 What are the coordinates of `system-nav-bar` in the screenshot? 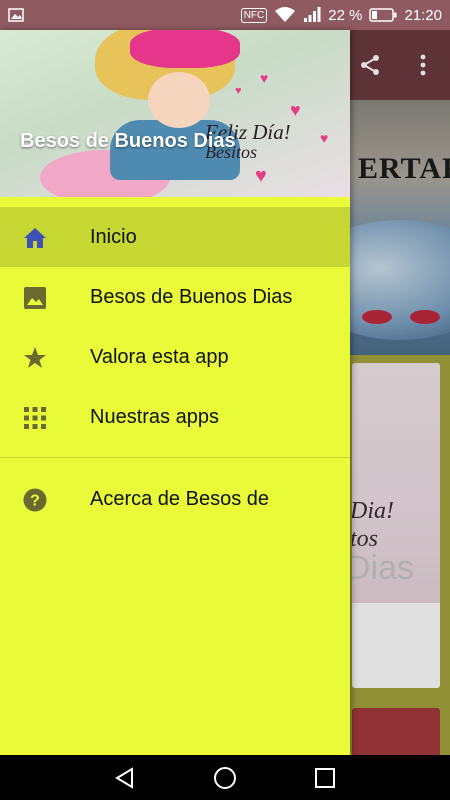 It's located at (225, 777).